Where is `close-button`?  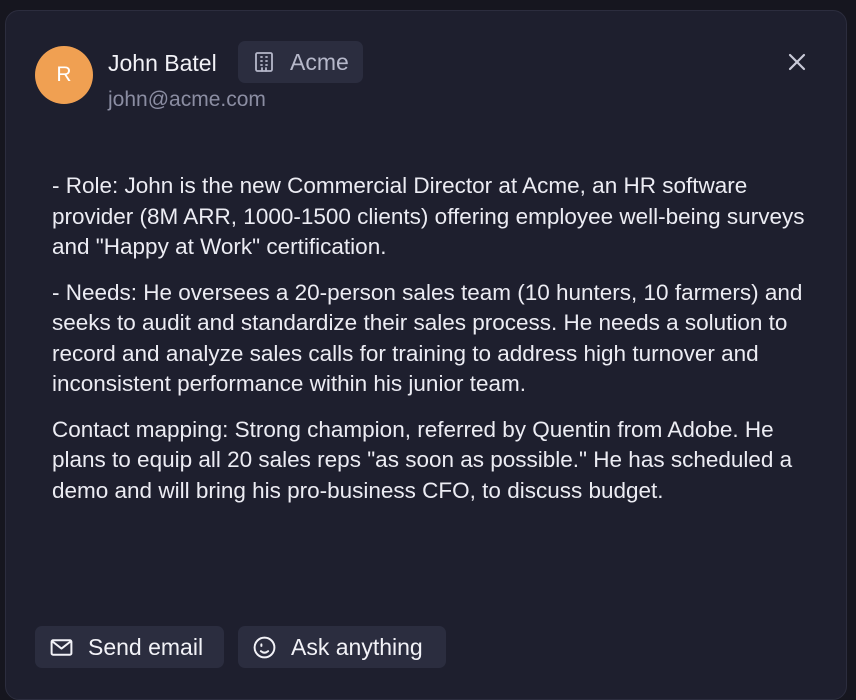 close-button is located at coordinates (797, 62).